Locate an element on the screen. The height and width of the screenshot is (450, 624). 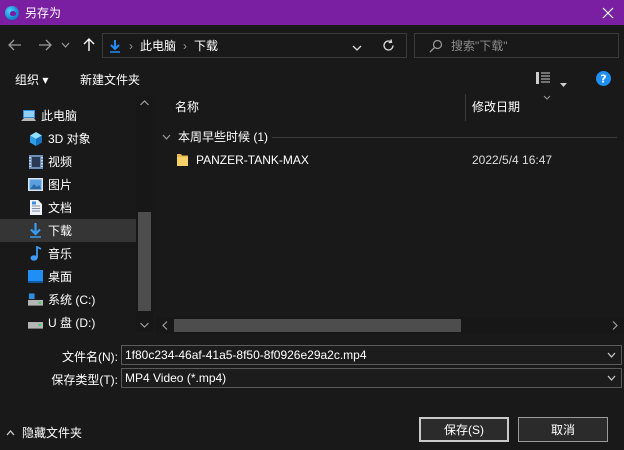
caret-down-icon is located at coordinates (563, 85).